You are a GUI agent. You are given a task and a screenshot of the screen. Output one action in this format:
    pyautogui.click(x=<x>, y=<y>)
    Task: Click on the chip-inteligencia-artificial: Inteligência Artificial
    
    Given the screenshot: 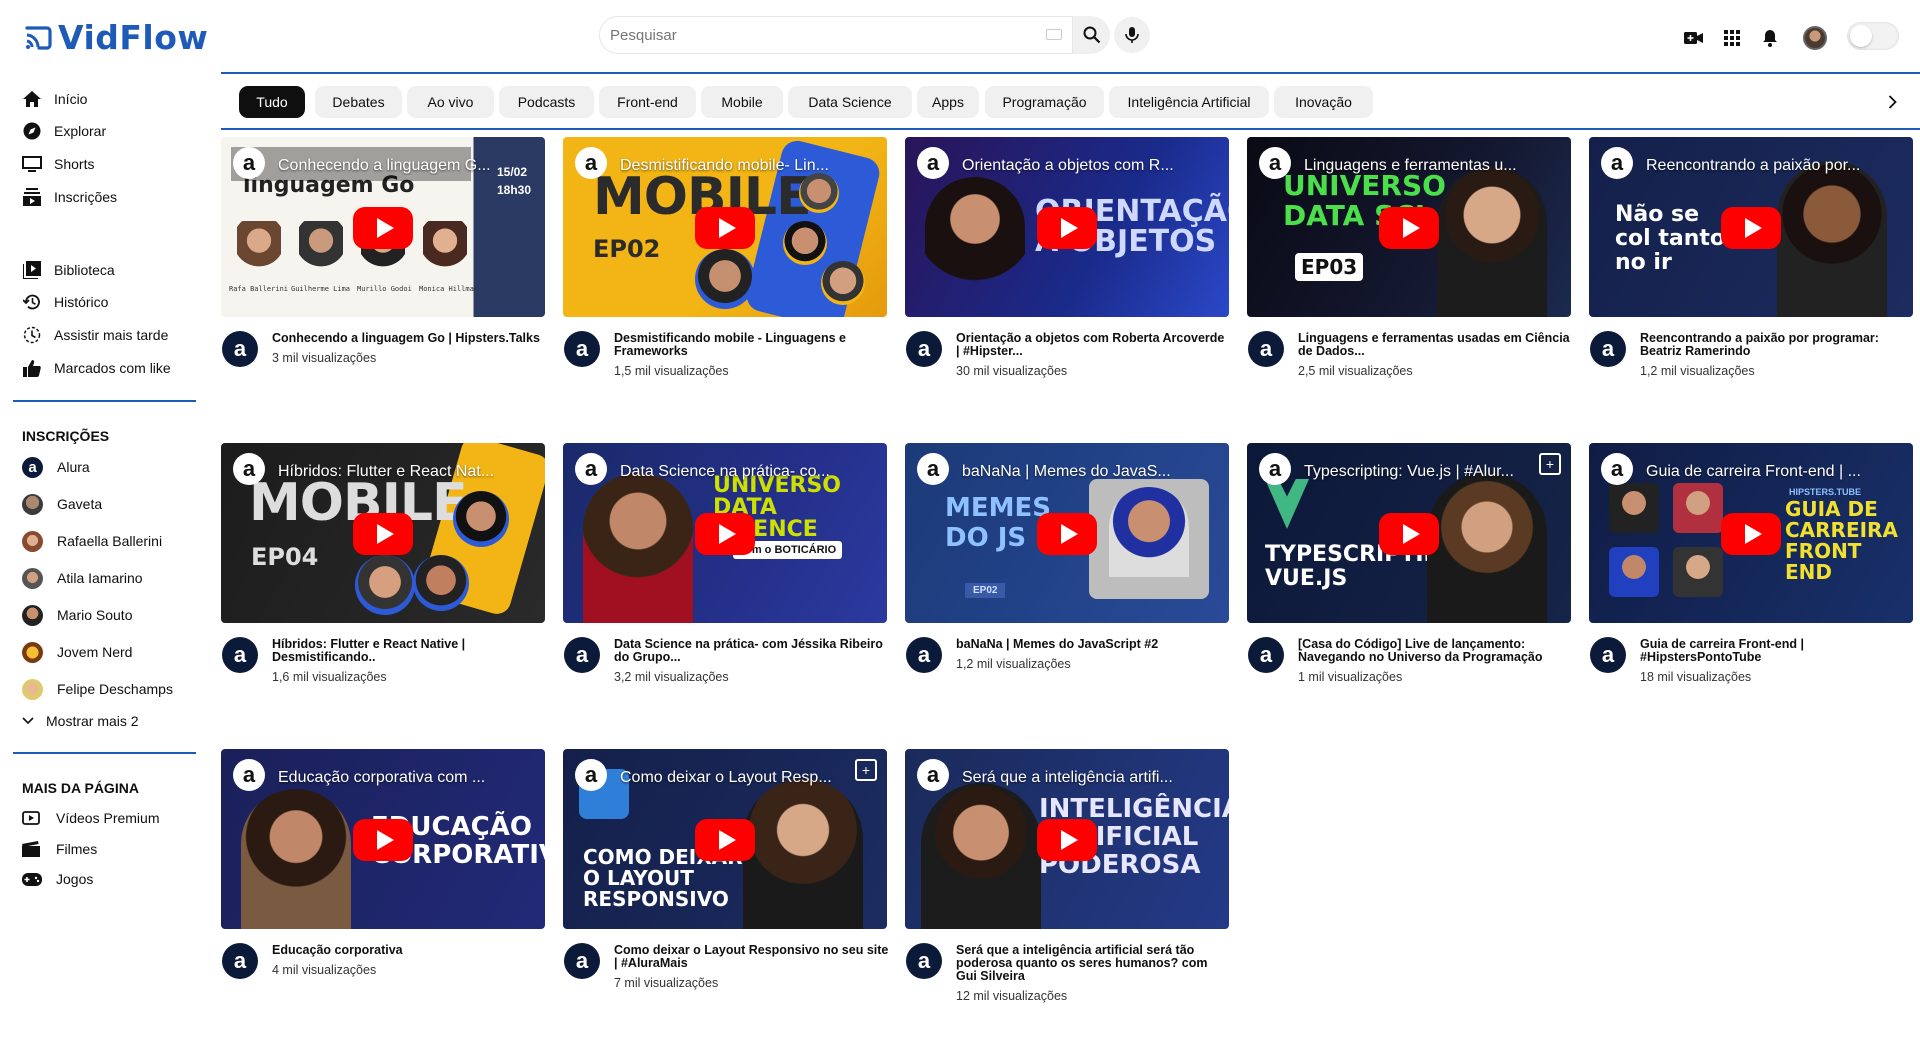 What is the action you would take?
    pyautogui.click(x=1189, y=102)
    